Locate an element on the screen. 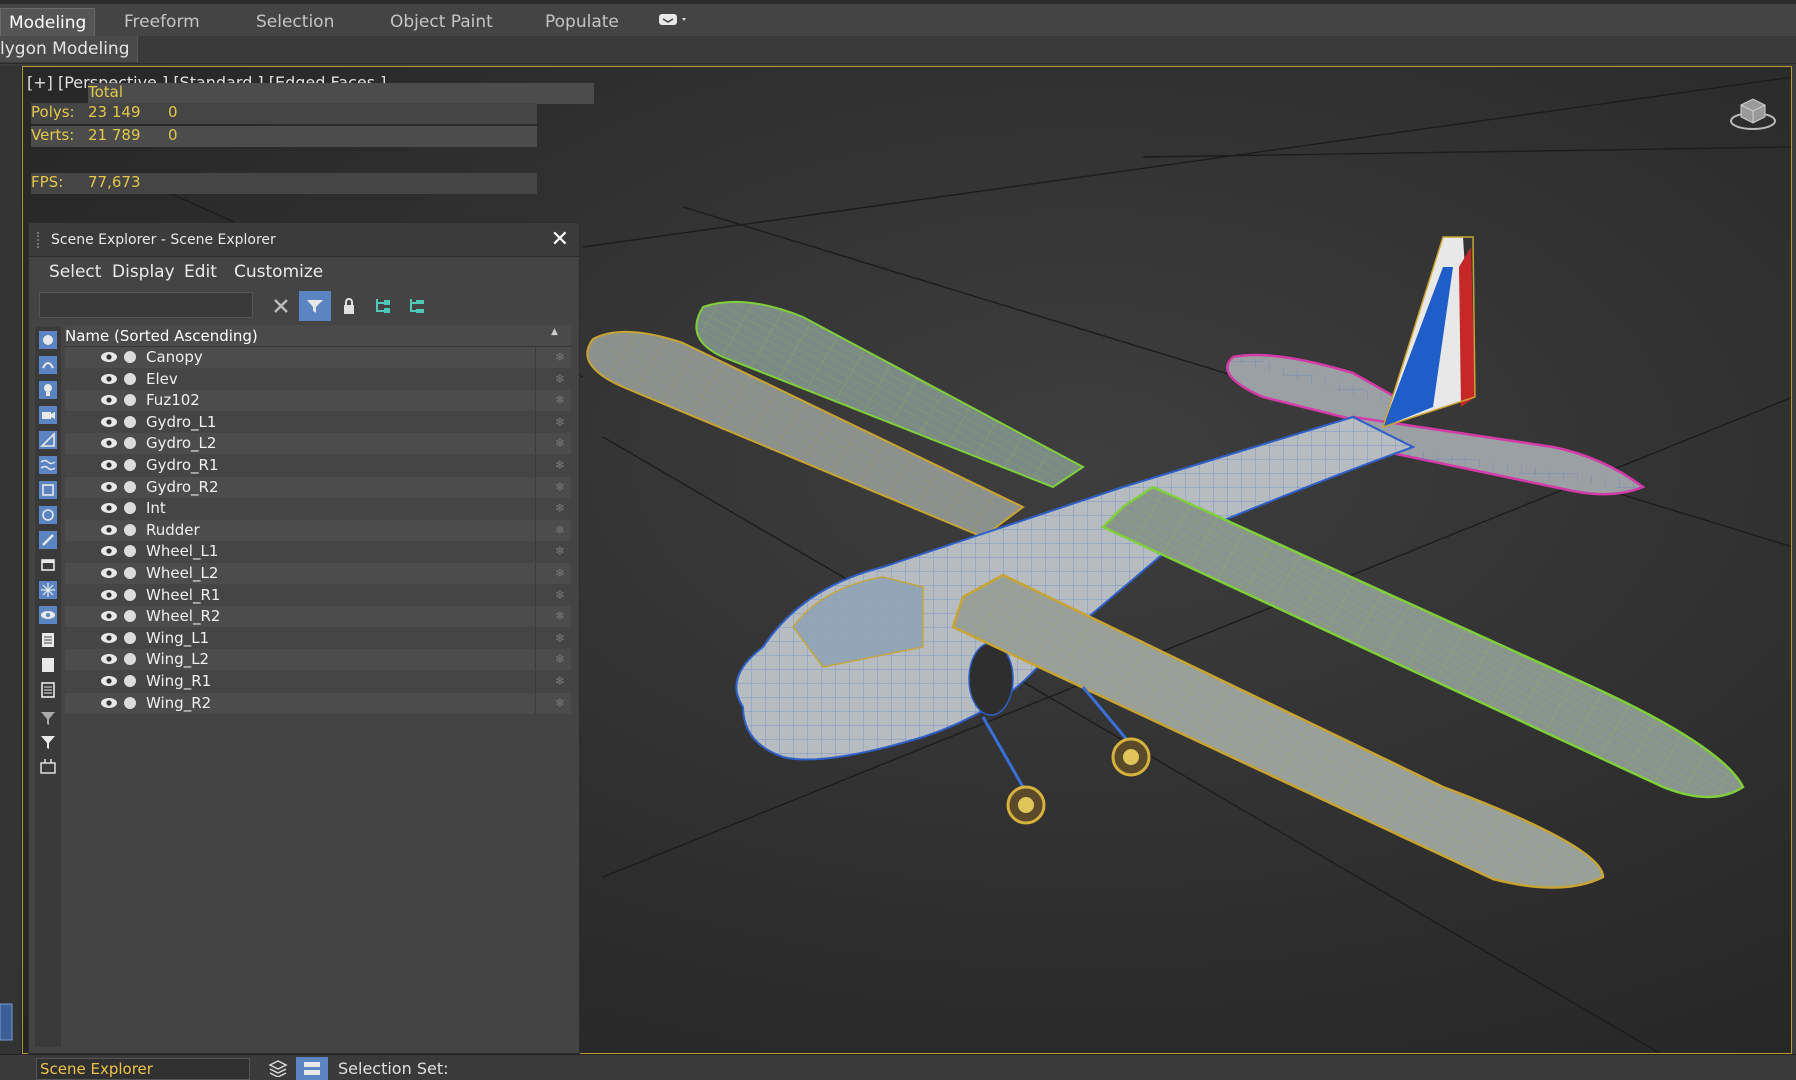 Image resolution: width=1796 pixels, height=1080 pixels. explorer-selector-dropdown: Scene Explorer is located at coordinates (143, 1069).